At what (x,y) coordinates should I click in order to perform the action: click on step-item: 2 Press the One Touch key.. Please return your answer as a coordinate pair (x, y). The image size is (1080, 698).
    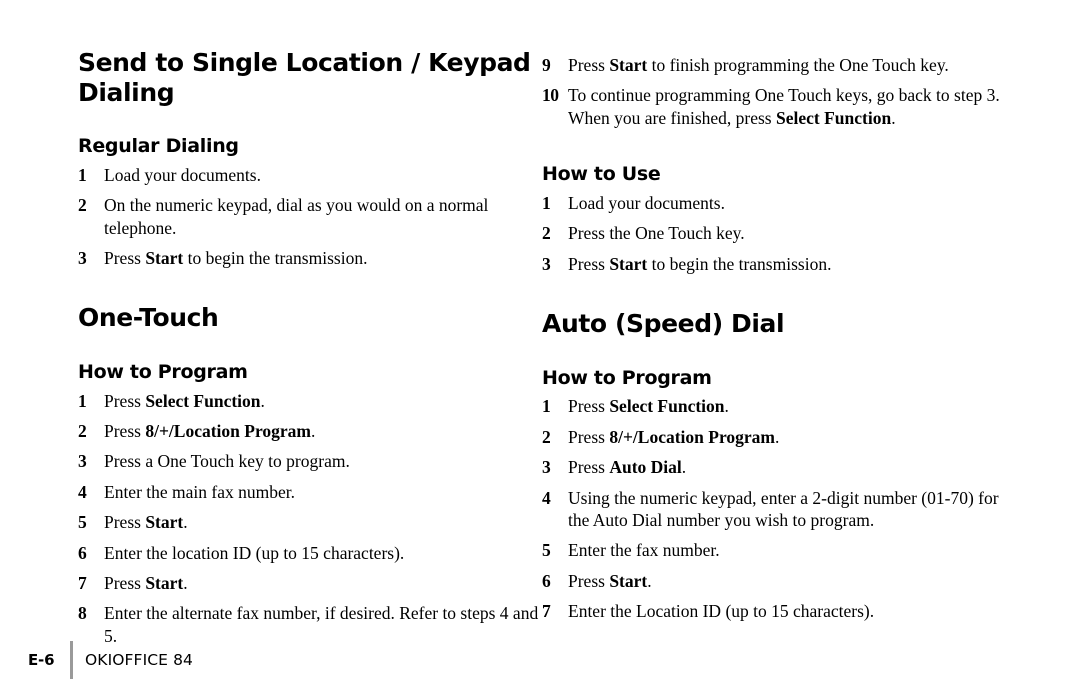
    Looking at the image, I should click on (773, 233).